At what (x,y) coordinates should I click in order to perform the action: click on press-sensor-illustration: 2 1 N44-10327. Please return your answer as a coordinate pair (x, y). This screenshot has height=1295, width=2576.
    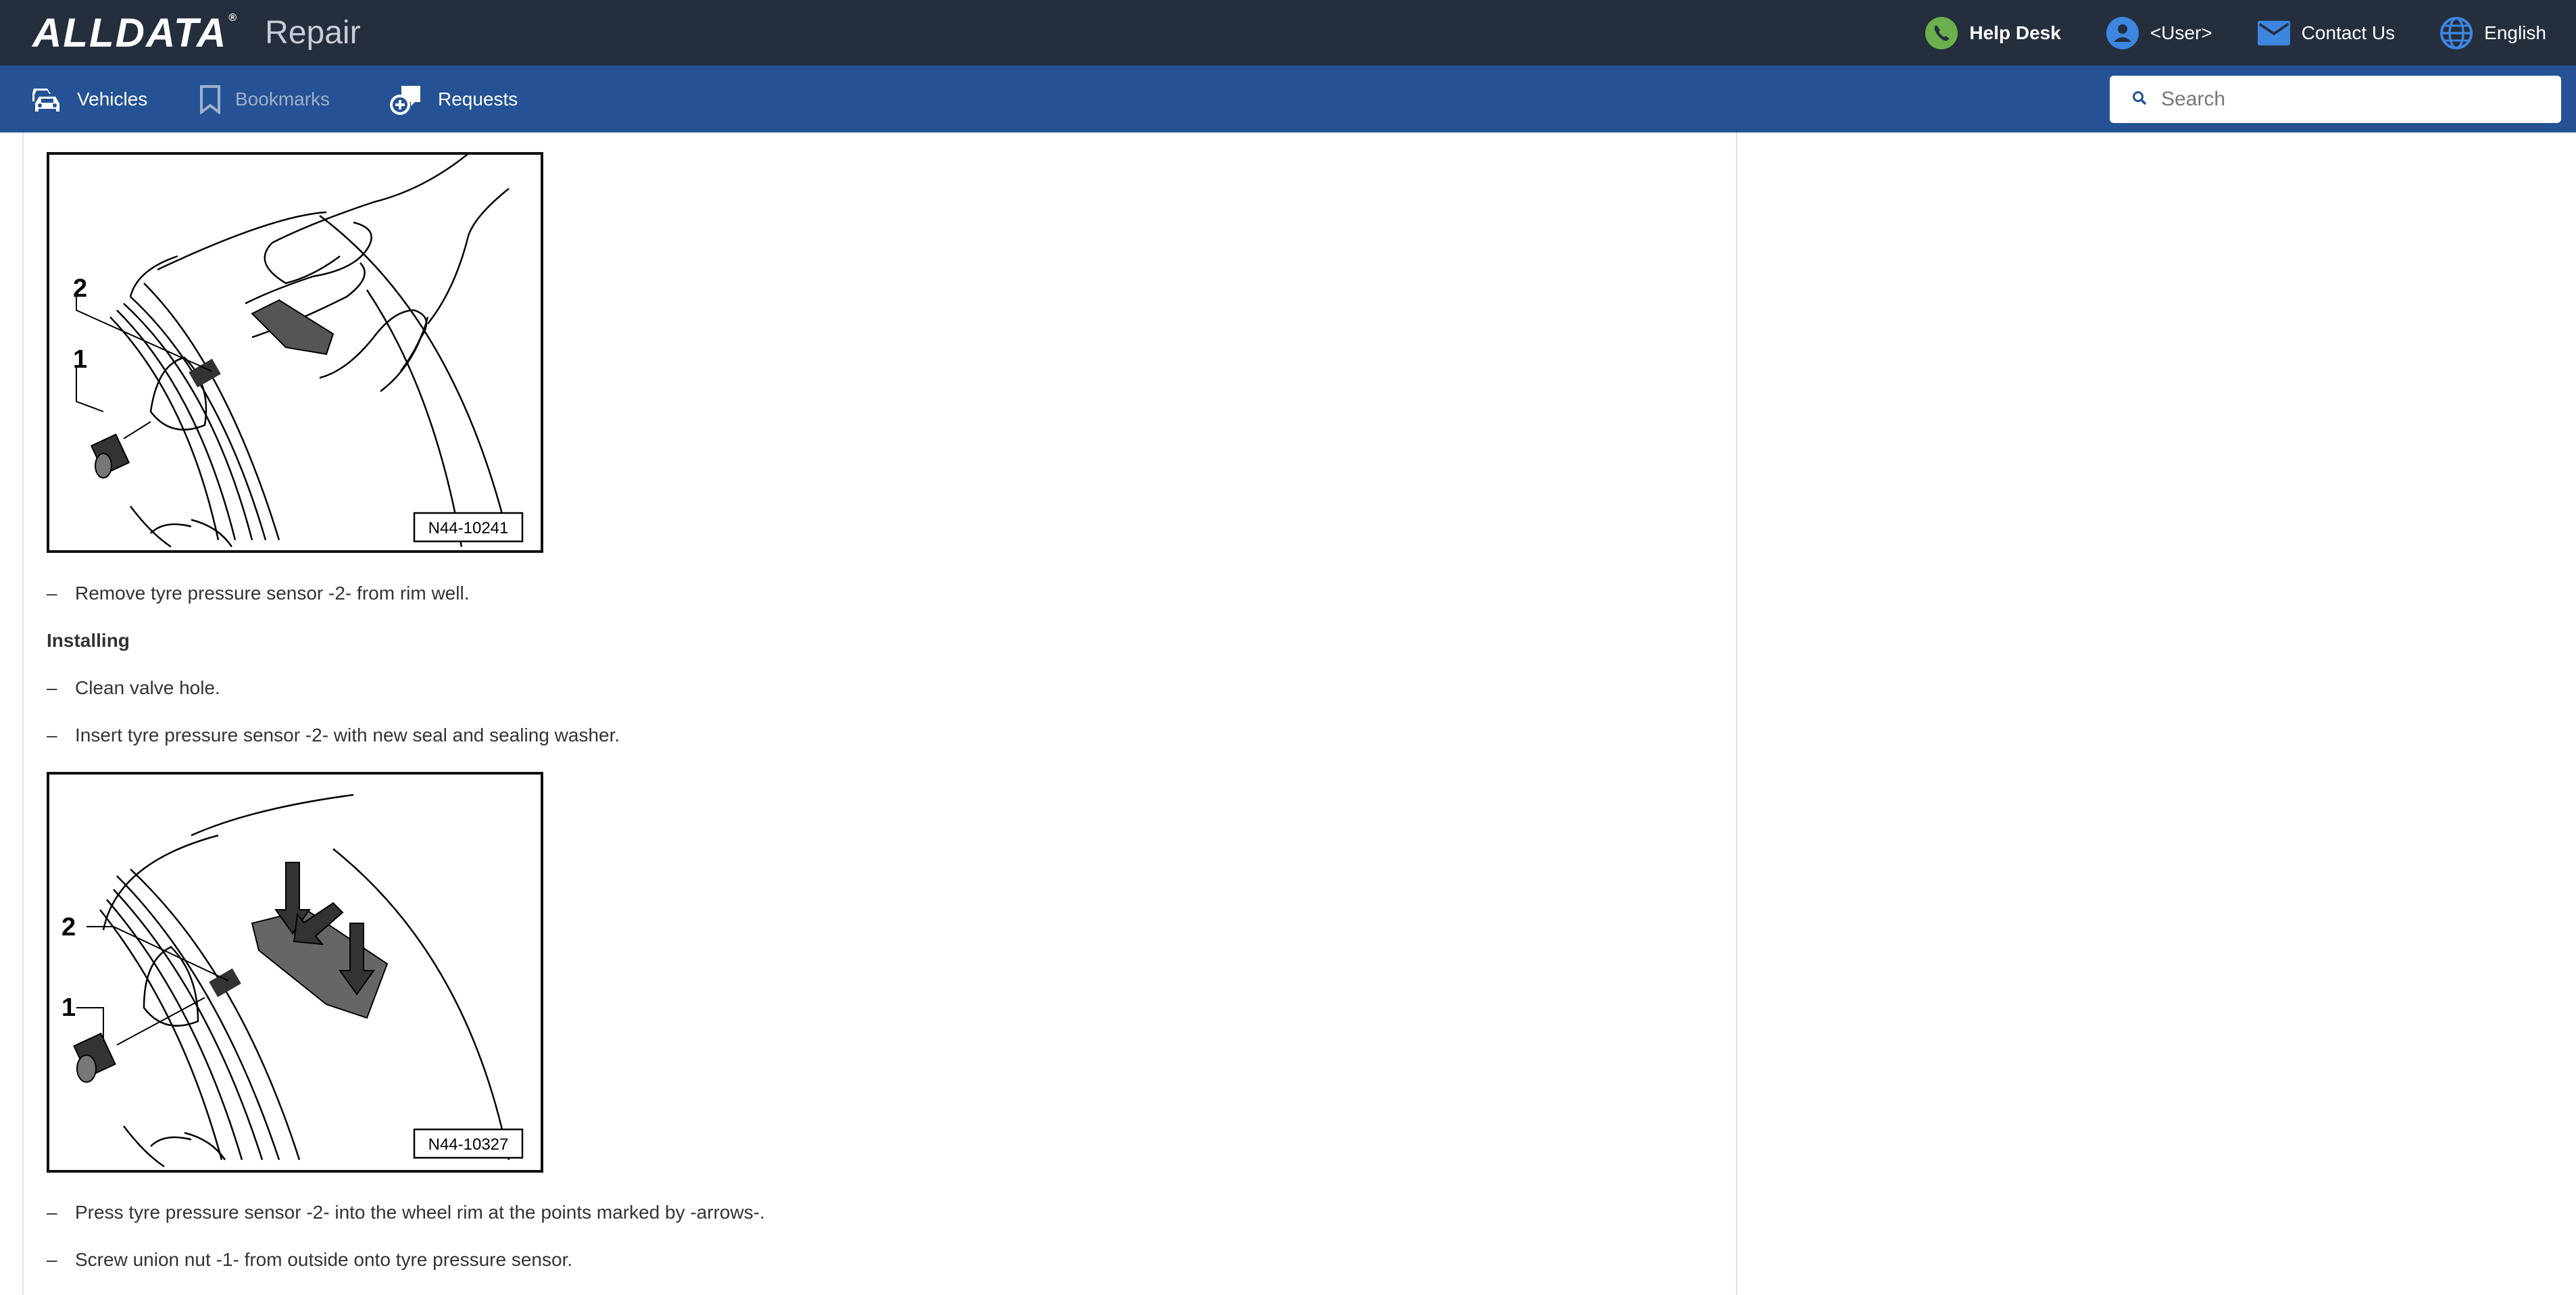
    Looking at the image, I should click on (293, 981).